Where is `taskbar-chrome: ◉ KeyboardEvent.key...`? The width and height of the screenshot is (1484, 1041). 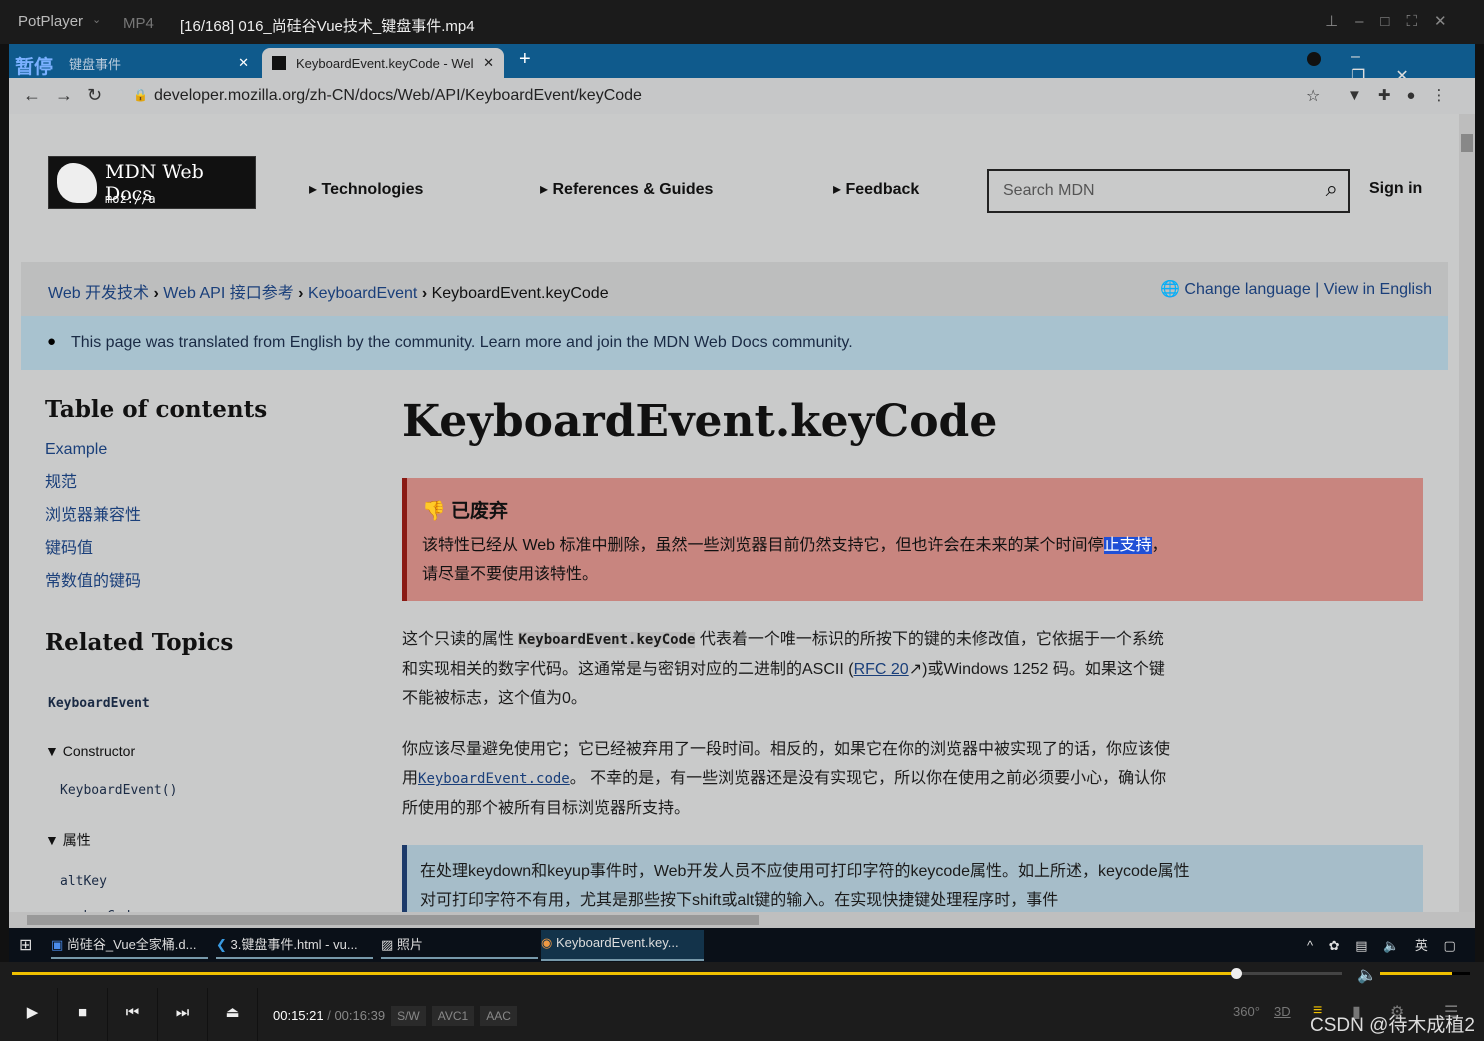
taskbar-chrome: ◉ KeyboardEvent.key... is located at coordinates (622, 945).